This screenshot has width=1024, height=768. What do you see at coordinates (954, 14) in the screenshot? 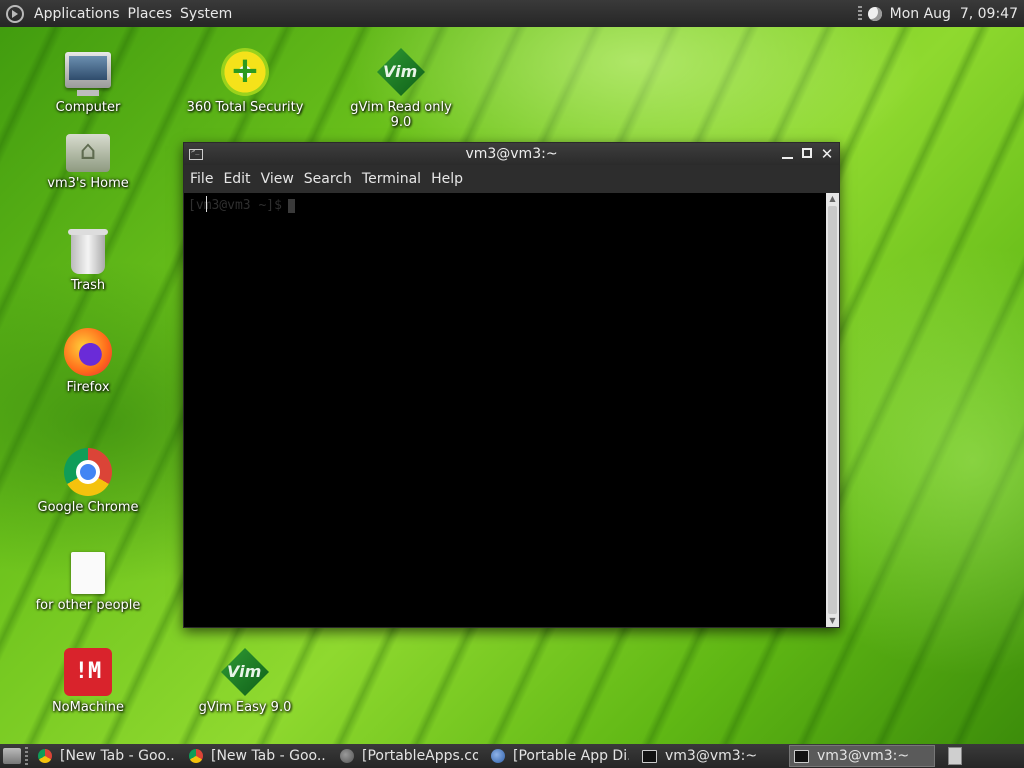
I see `clock: Mon Aug 7, 09:47` at bounding box center [954, 14].